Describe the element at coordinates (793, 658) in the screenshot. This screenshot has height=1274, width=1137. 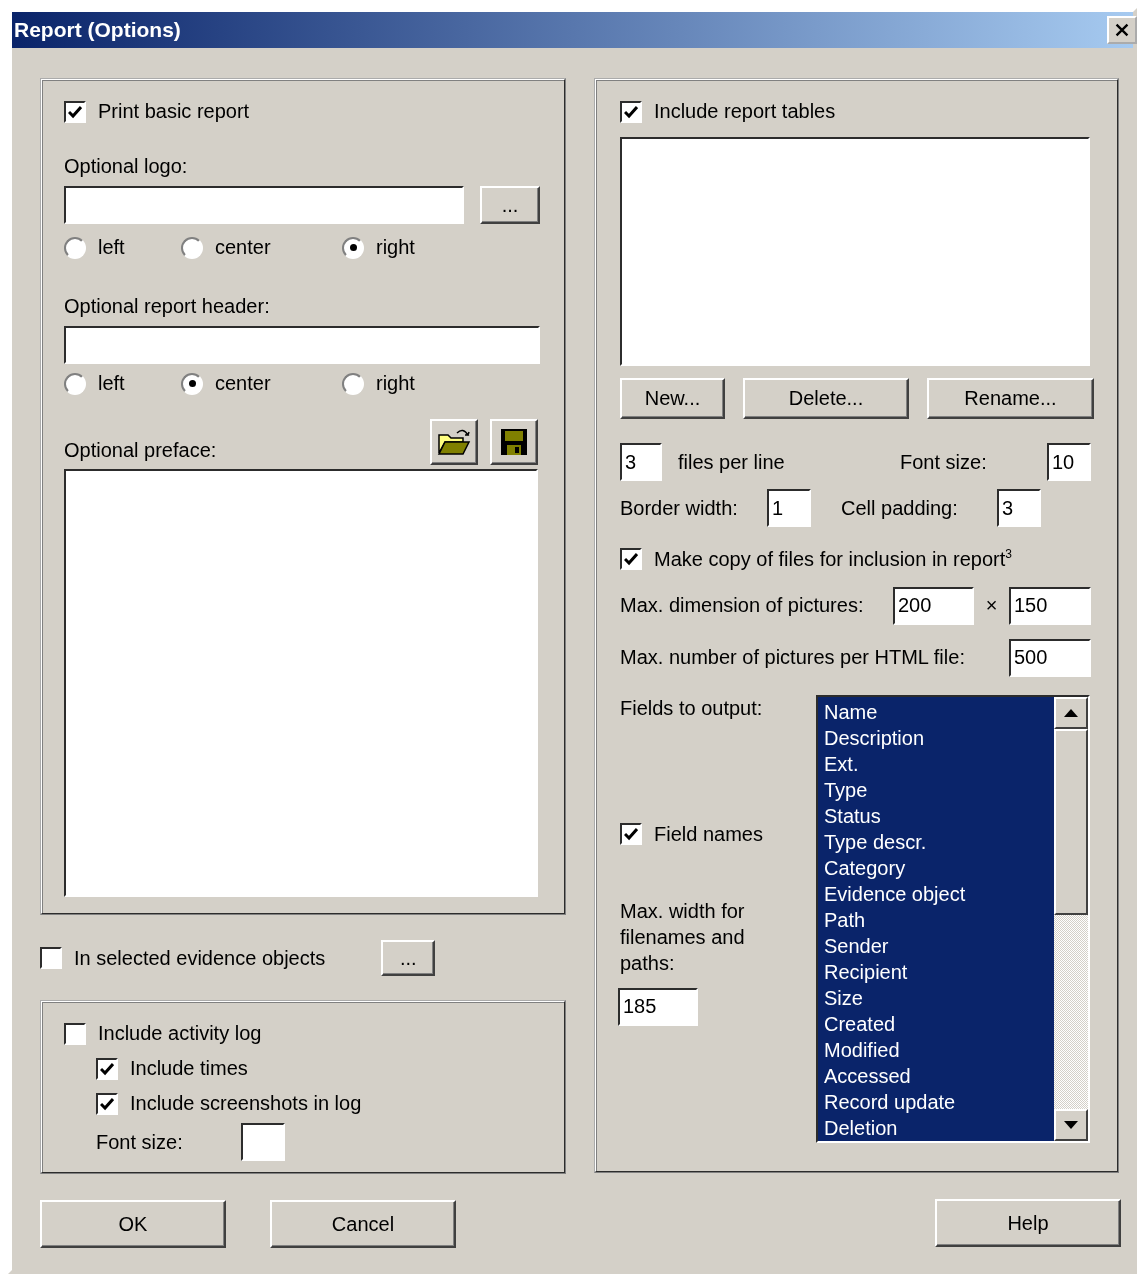
I see `field-label: Max. number of pictures per HTML file:` at that location.